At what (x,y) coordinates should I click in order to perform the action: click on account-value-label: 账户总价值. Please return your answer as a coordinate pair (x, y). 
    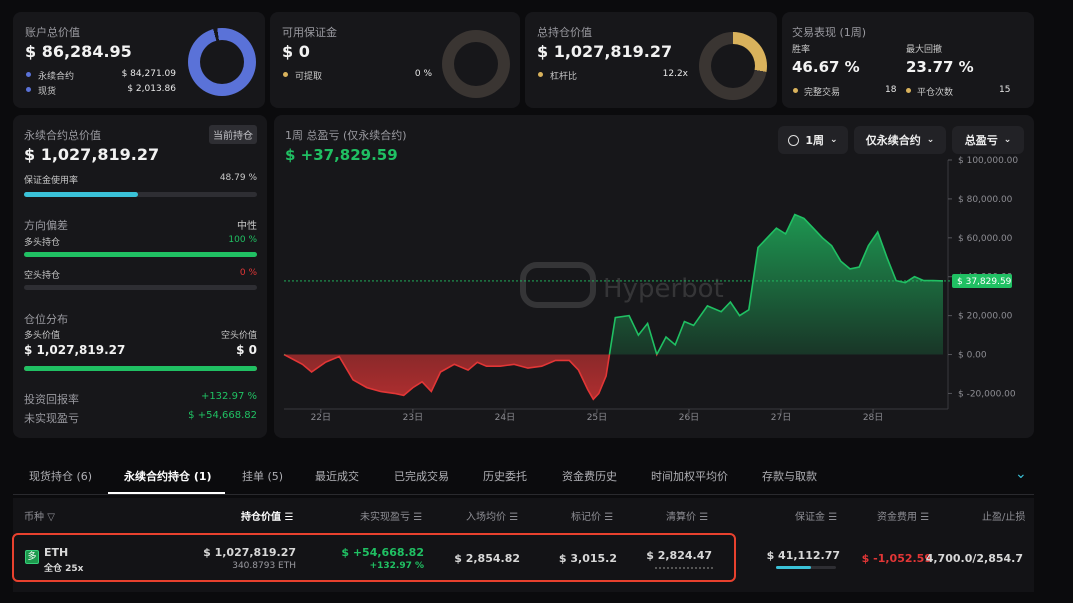
    Looking at the image, I should click on (52, 32).